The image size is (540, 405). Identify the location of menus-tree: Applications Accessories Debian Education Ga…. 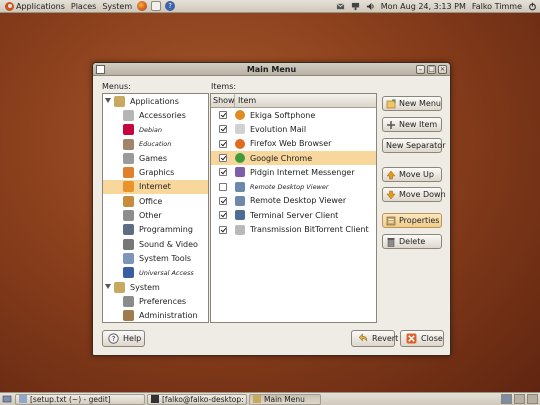
(155, 208).